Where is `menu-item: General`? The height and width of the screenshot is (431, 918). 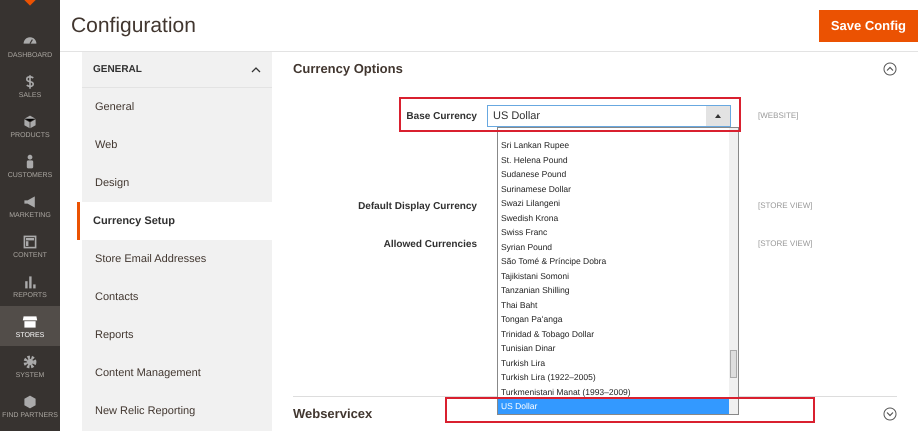 menu-item: General is located at coordinates (177, 107).